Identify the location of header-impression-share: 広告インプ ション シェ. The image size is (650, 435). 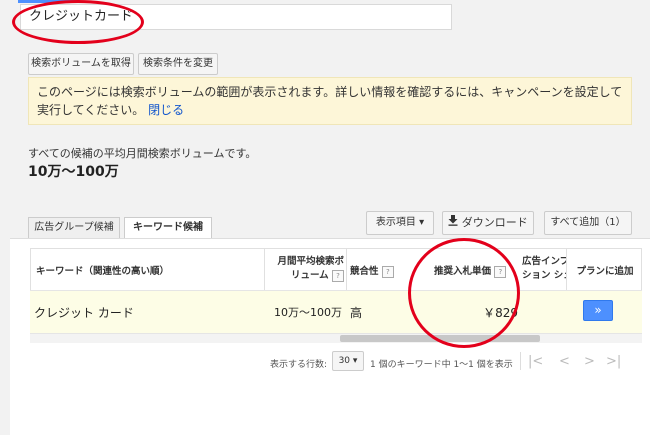
(544, 269).